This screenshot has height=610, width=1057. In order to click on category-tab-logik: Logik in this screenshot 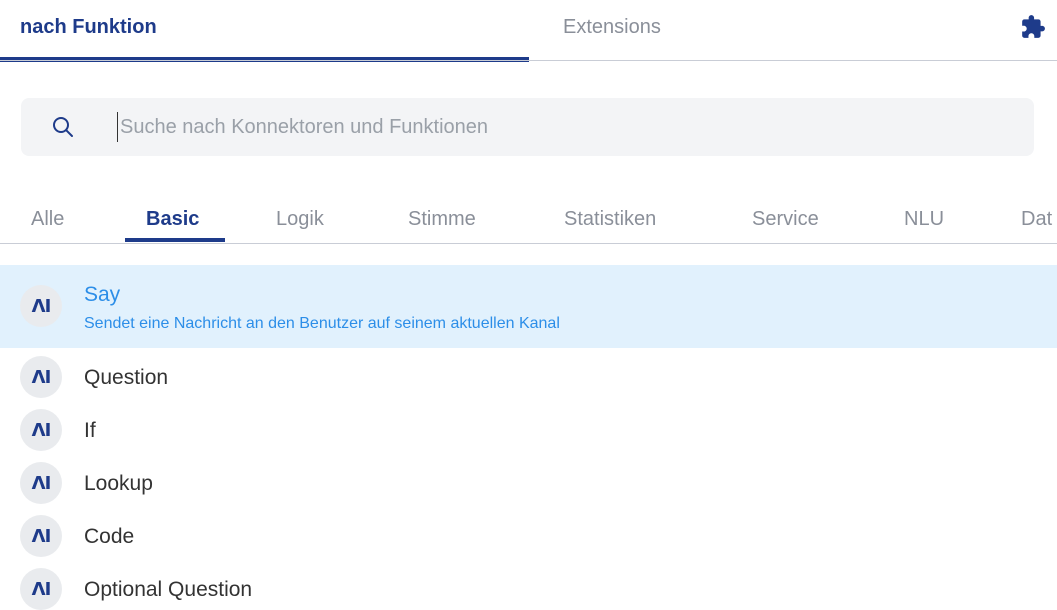, I will do `click(300, 219)`.